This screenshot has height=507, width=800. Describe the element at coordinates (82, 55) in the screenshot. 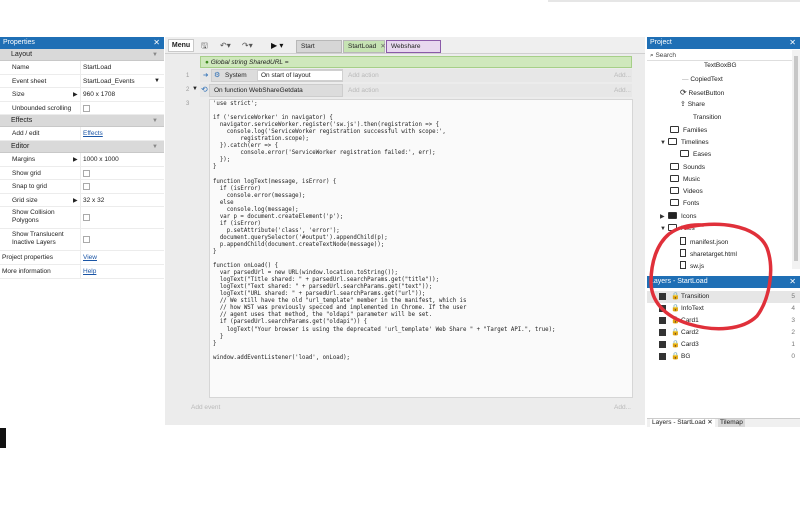

I see `section-layout: Layout ▼` at that location.